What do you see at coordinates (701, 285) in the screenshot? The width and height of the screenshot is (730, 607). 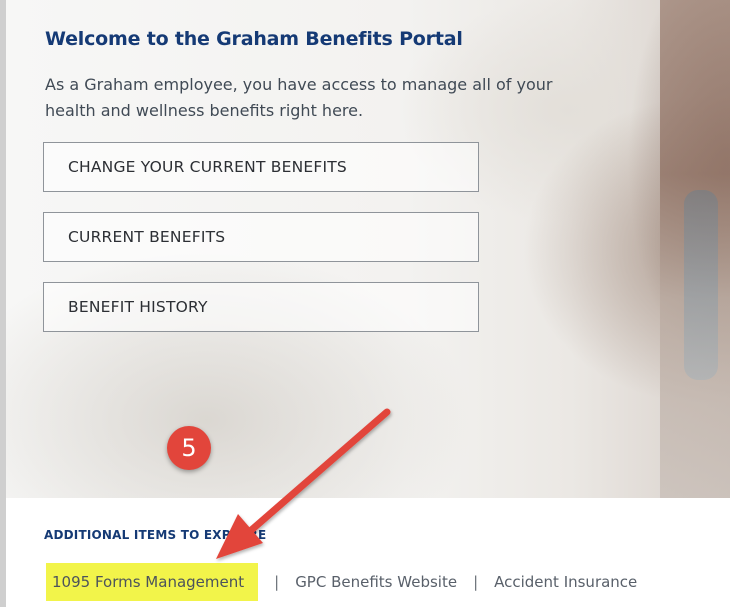 I see `hero-background-photo-detail` at bounding box center [701, 285].